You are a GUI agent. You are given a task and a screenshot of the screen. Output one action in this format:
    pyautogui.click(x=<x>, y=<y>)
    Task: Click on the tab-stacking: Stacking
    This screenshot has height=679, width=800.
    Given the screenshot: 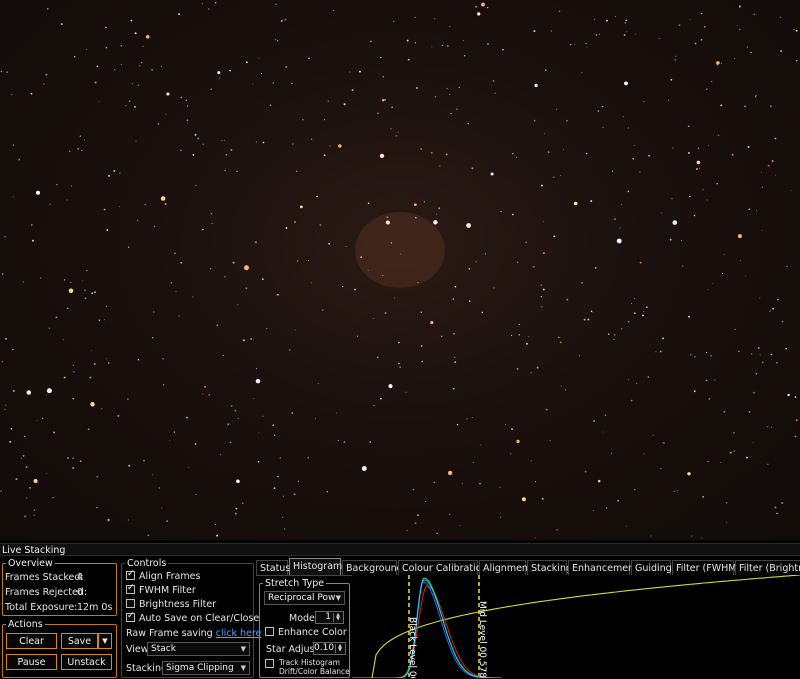 What is the action you would take?
    pyautogui.click(x=549, y=567)
    